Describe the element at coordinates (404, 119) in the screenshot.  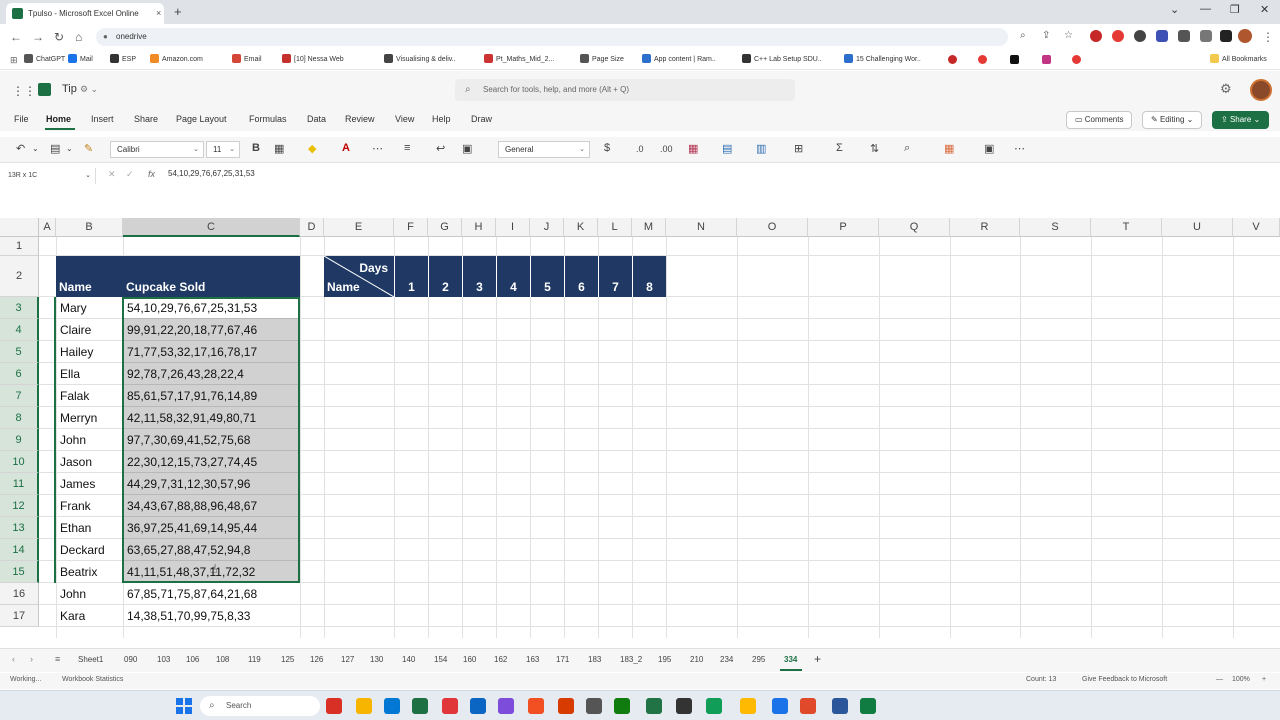
I see `tab-view: View` at that location.